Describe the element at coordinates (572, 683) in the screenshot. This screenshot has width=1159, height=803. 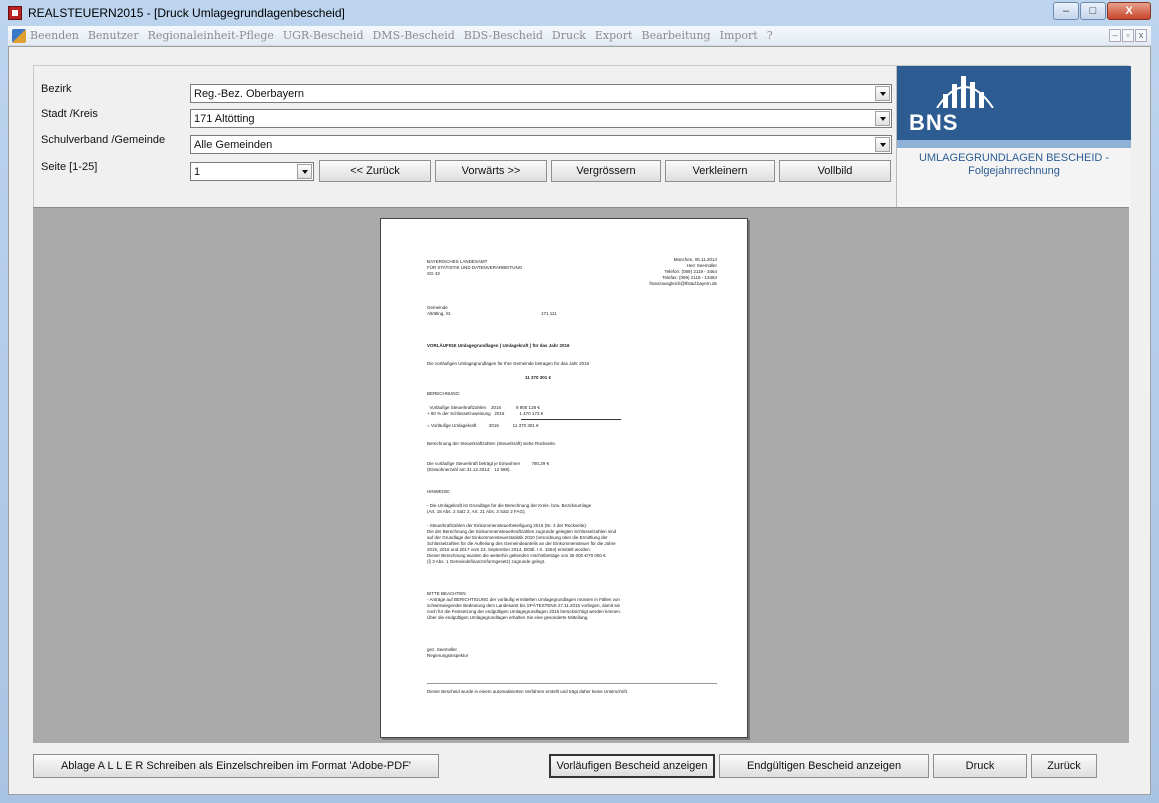
I see `doc-footer-rule` at that location.